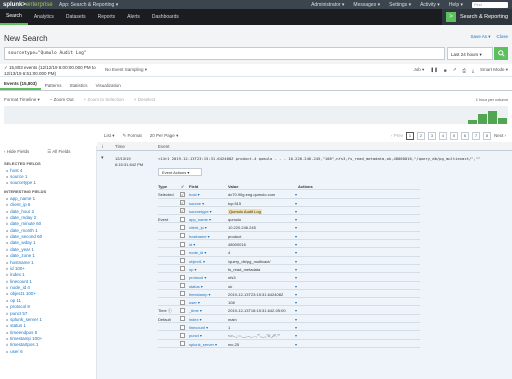  Describe the element at coordinates (144, 100) in the screenshot. I see `deselect-button: × Deselect` at that location.